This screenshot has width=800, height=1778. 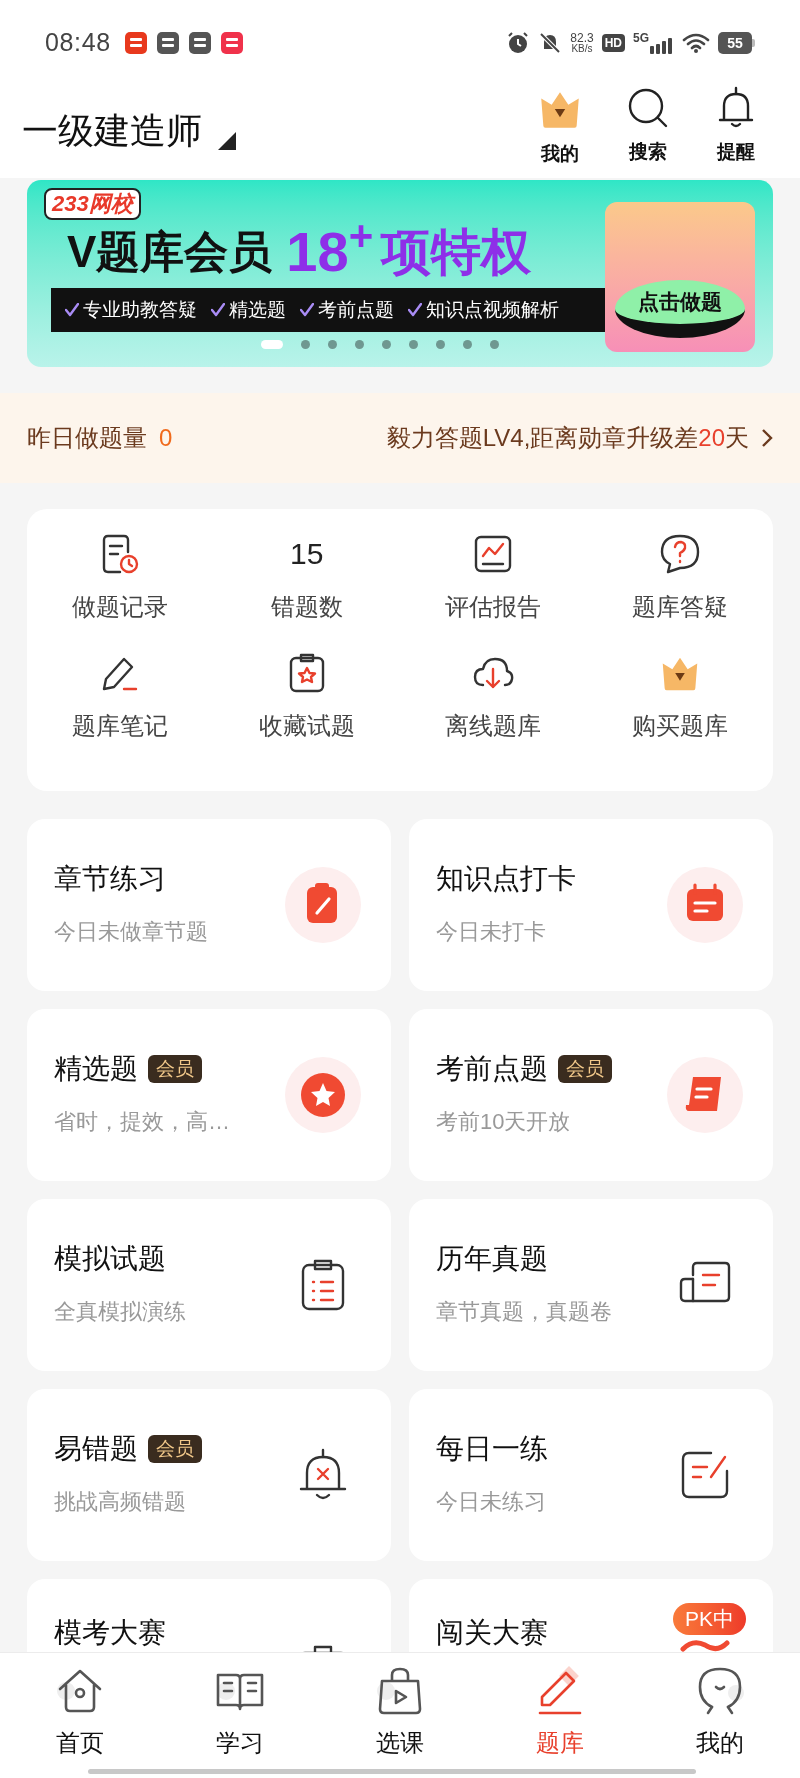 What do you see at coordinates (492, 1449) in the screenshot?
I see `card-title: 每日一练` at bounding box center [492, 1449].